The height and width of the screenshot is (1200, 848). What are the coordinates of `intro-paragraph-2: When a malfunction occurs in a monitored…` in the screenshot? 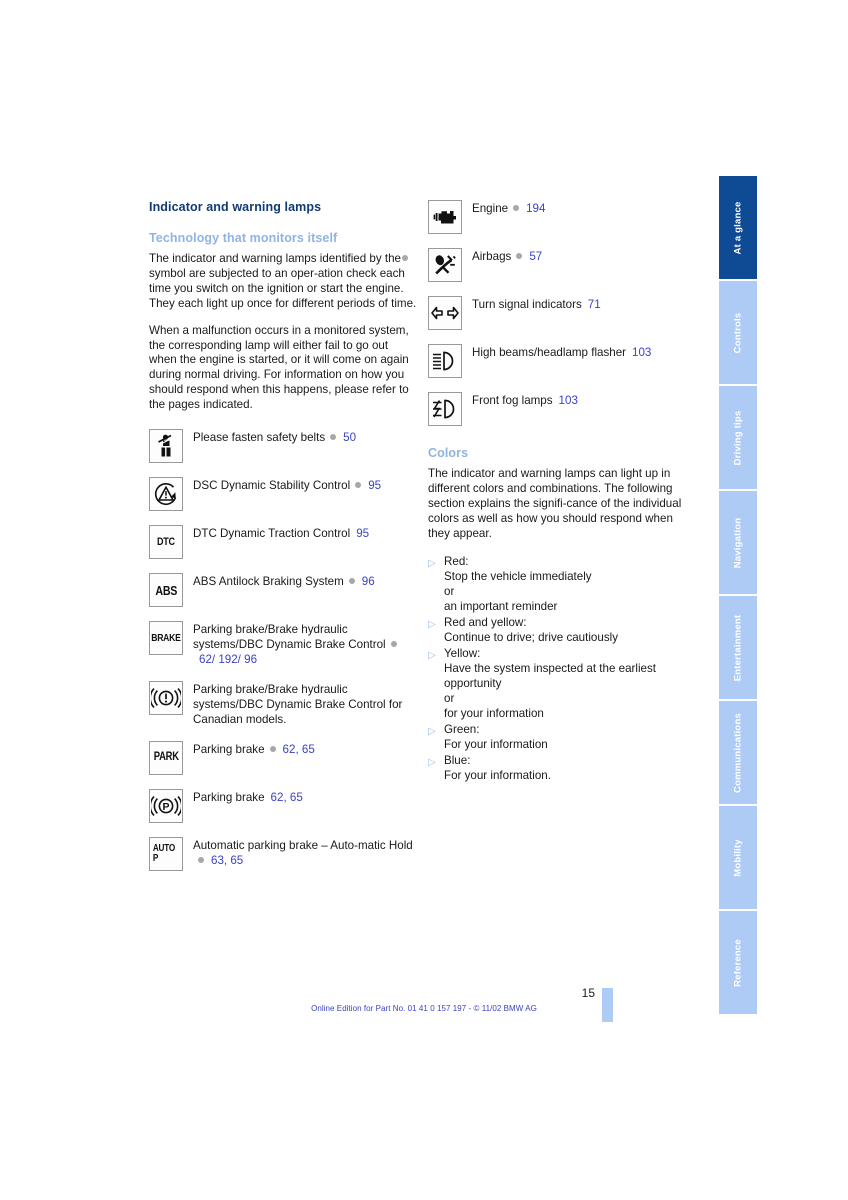 It's located at (279, 367).